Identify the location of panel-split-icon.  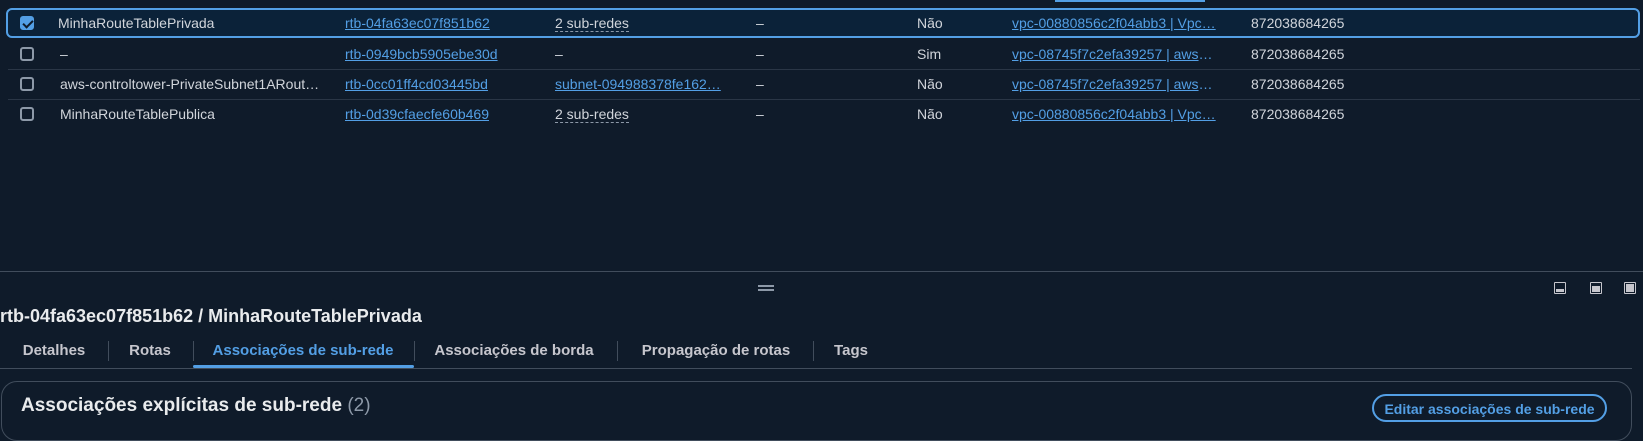
(1596, 288).